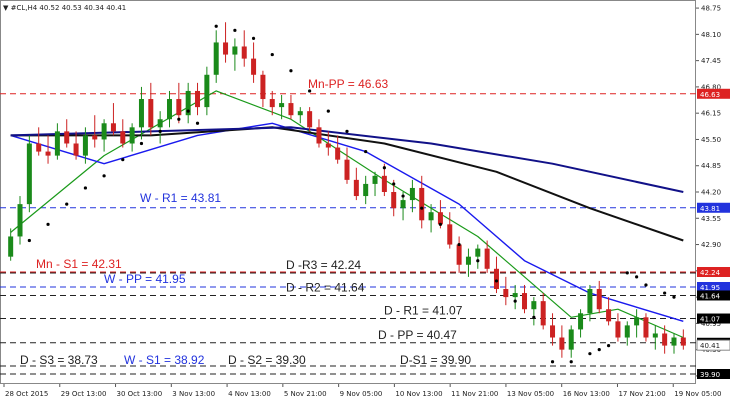  What do you see at coordinates (711, 245) in the screenshot?
I see `y-tick-label: 42.90` at bounding box center [711, 245].